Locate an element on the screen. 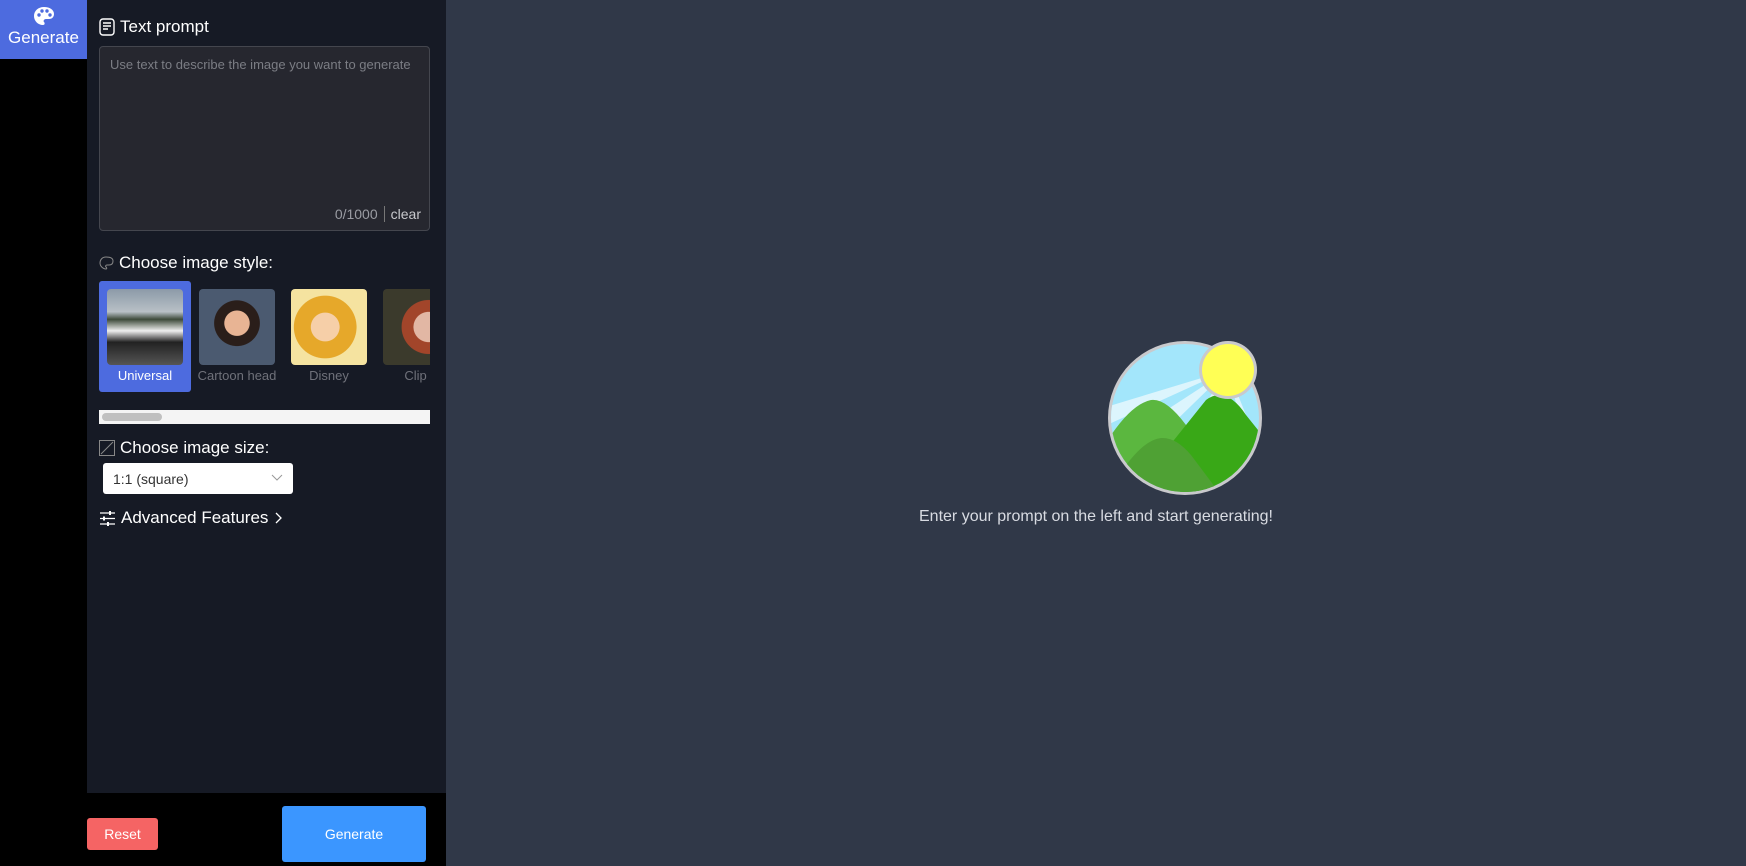  style-carousel: Universal Cartoon head Disney Clip a is located at coordinates (264, 337).